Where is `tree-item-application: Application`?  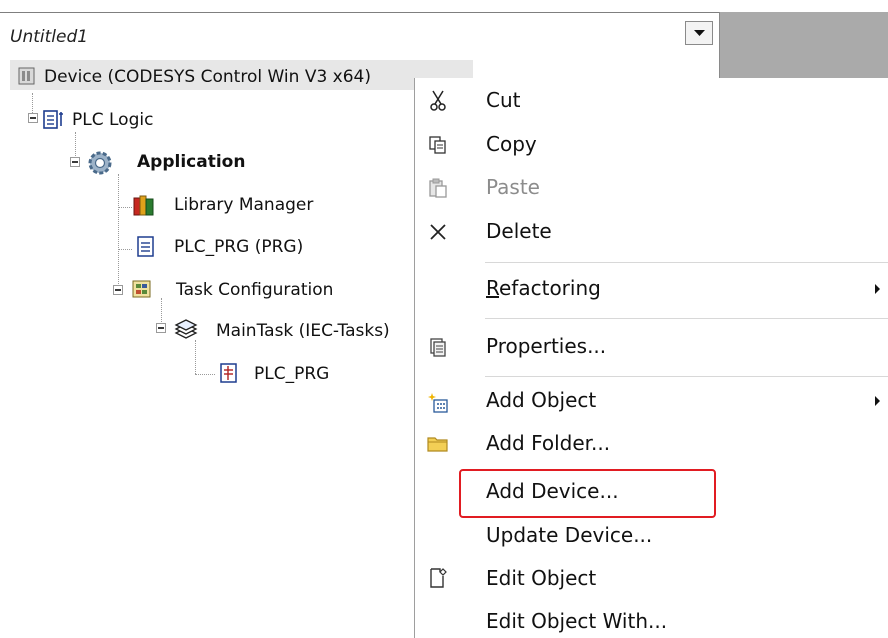 tree-item-application: Application is located at coordinates (191, 162).